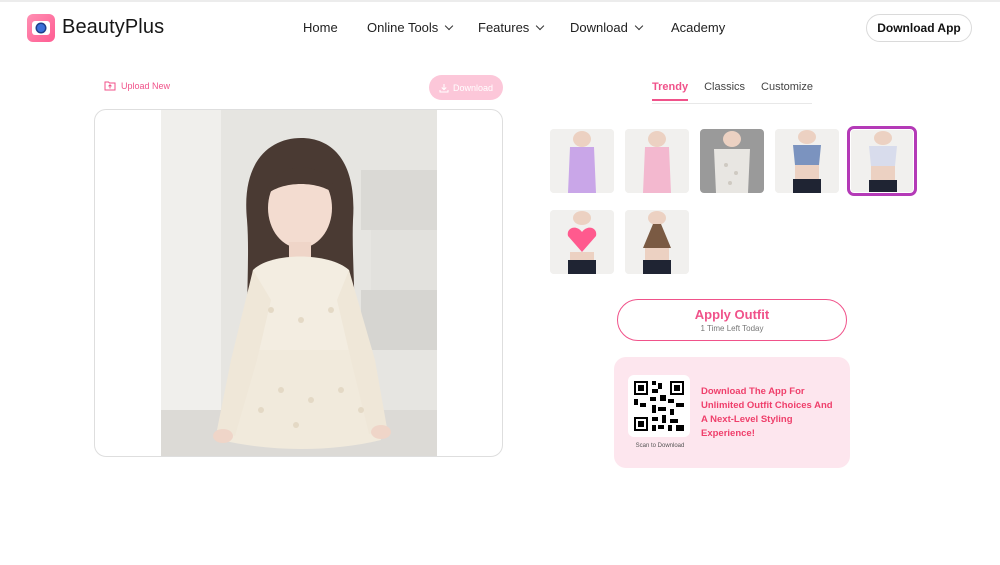 This screenshot has width=1000, height=565. I want to click on beautyplus-logo-icon, so click(41, 28).